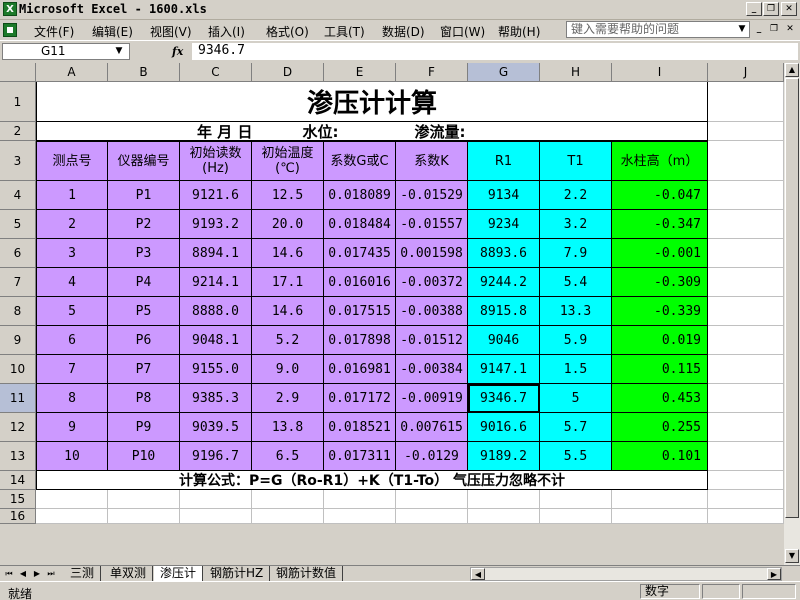 Image resolution: width=800 pixels, height=600 pixels. I want to click on doc-close-button: ✕, so click(790, 29).